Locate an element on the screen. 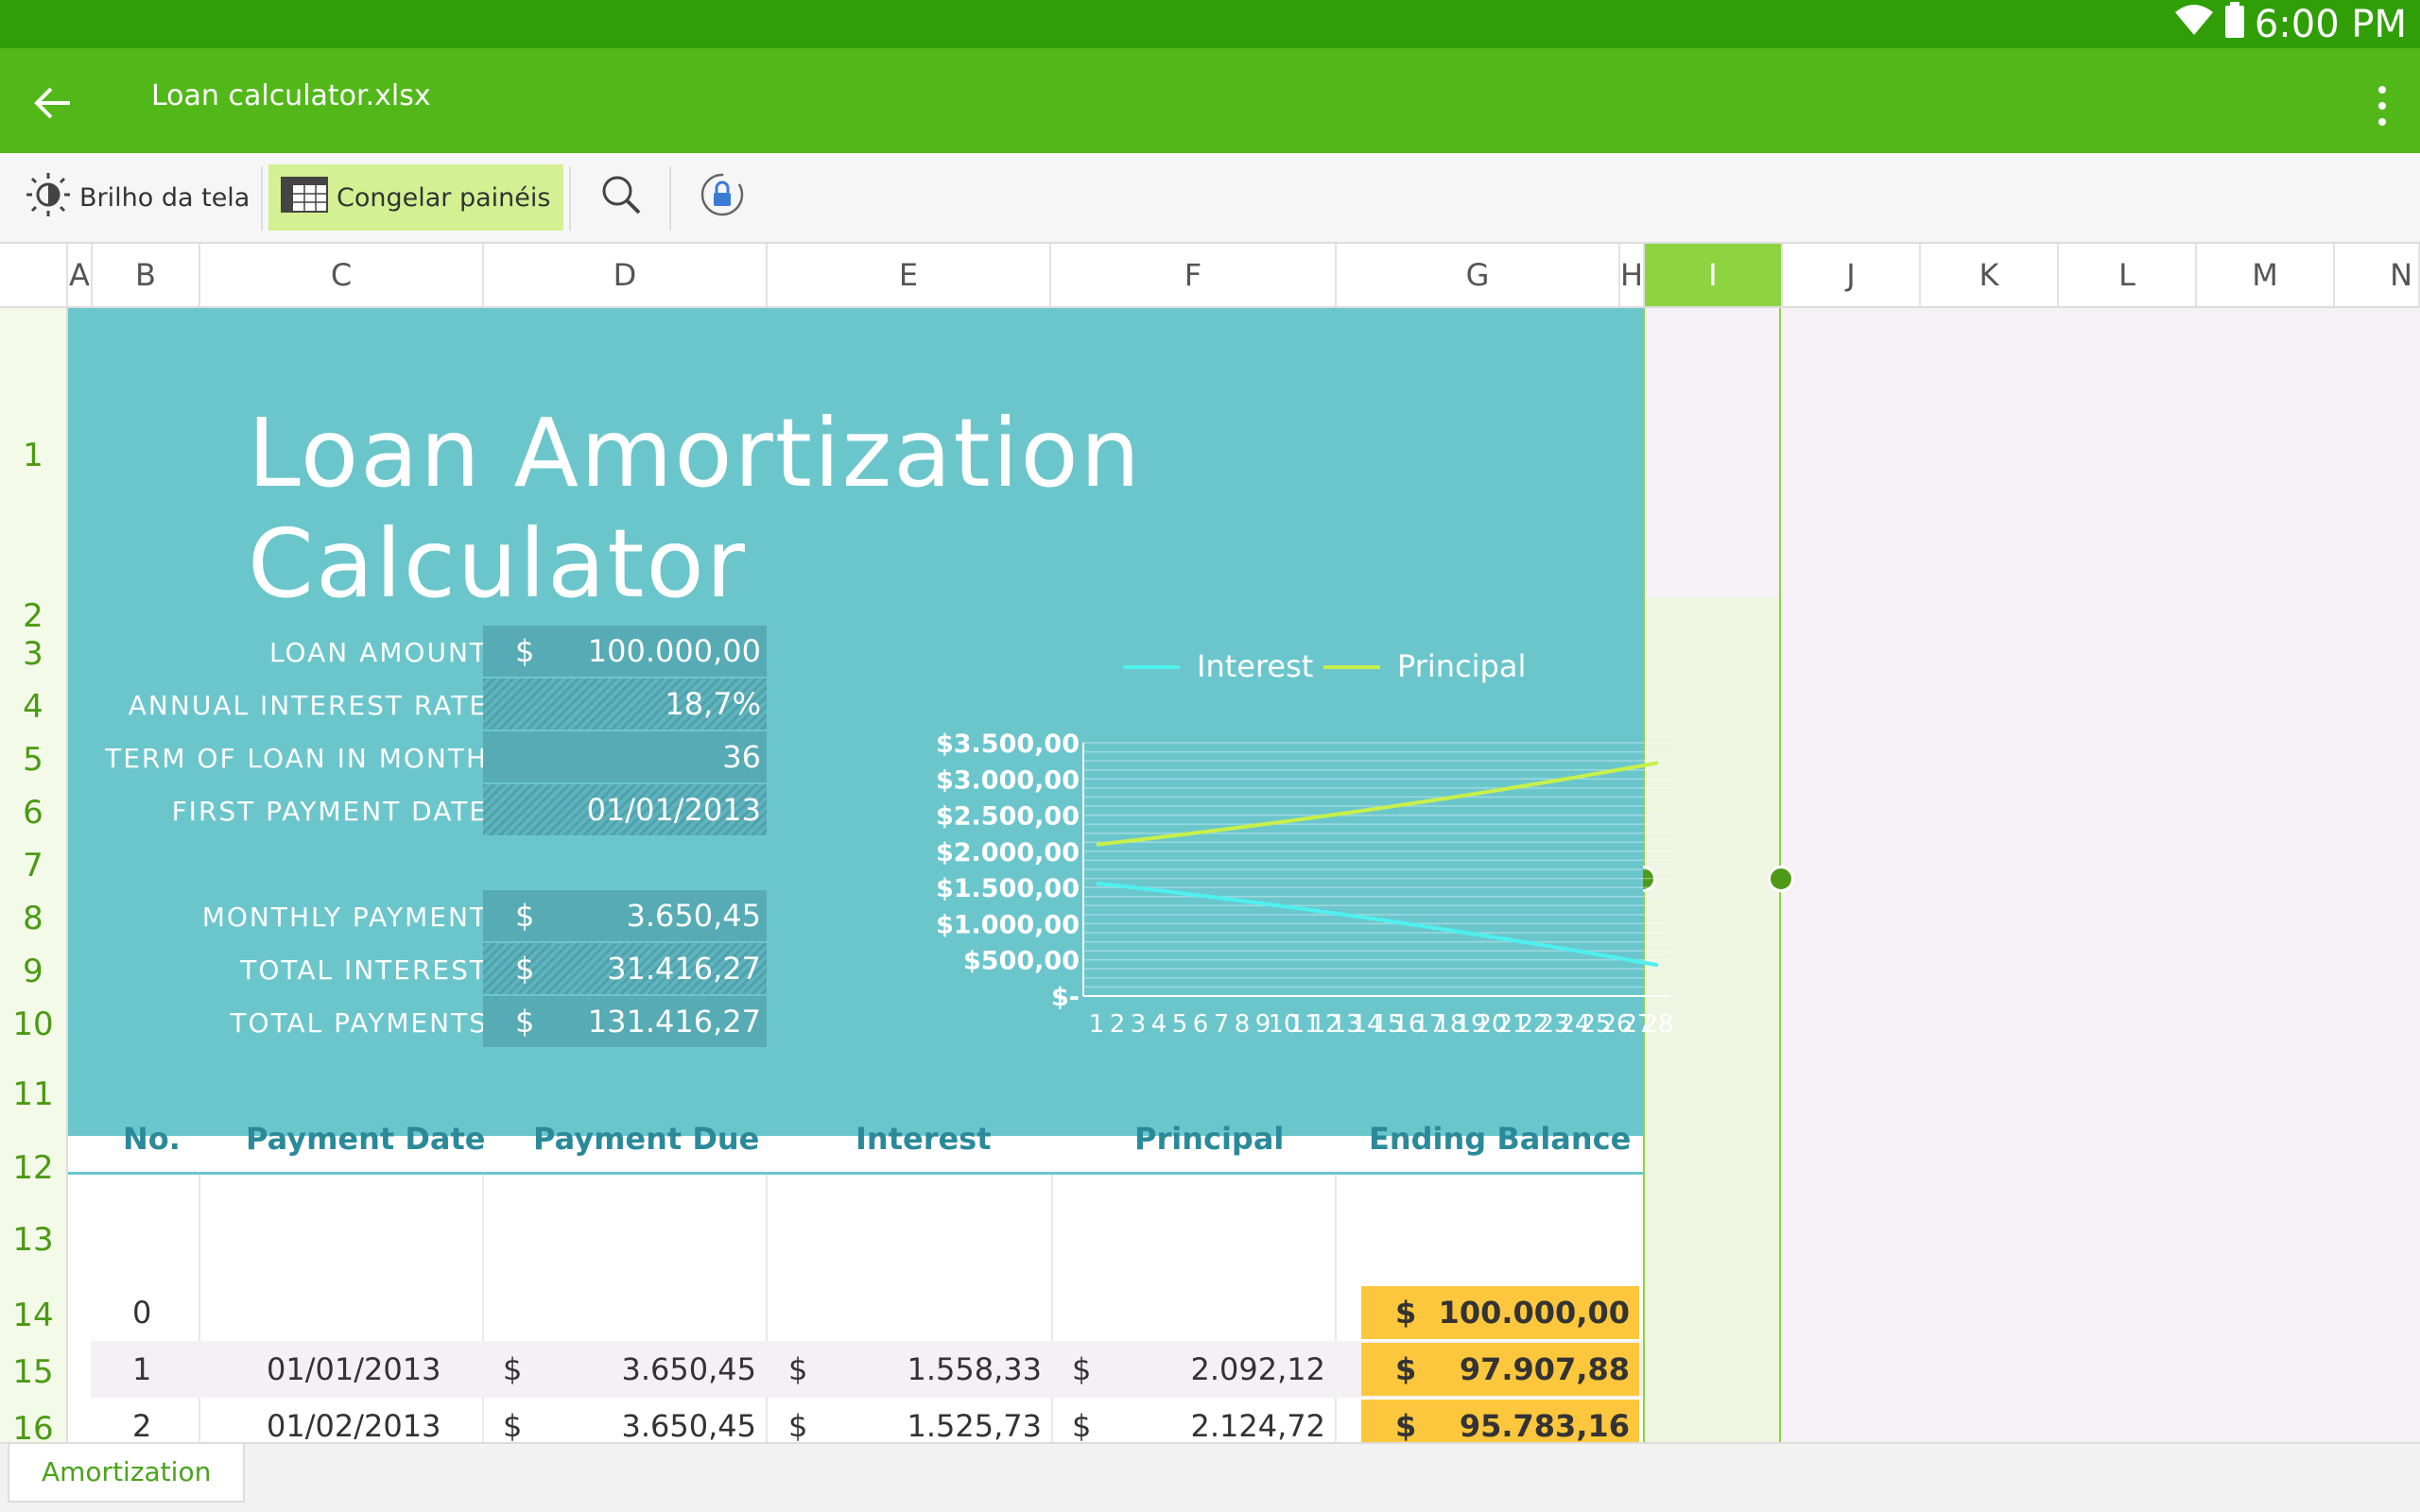 Image resolution: width=2420 pixels, height=1512 pixels. freeze-panes-icon is located at coordinates (304, 198).